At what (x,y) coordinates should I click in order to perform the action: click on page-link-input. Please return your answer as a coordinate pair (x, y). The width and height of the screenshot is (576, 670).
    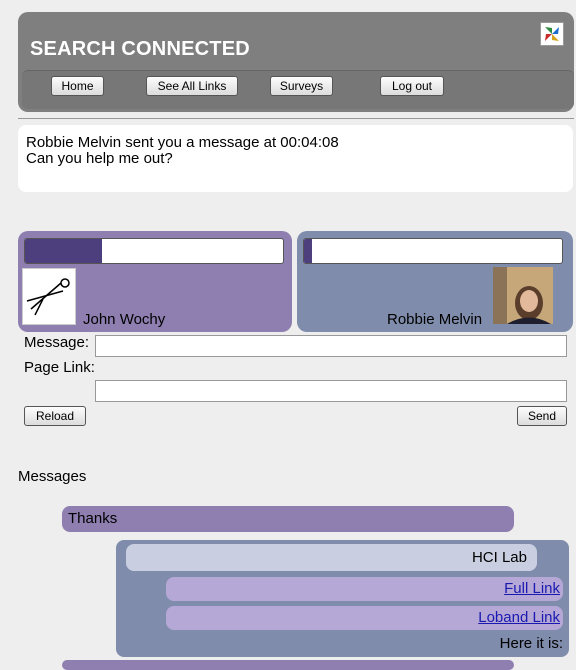
    Looking at the image, I should click on (331, 391).